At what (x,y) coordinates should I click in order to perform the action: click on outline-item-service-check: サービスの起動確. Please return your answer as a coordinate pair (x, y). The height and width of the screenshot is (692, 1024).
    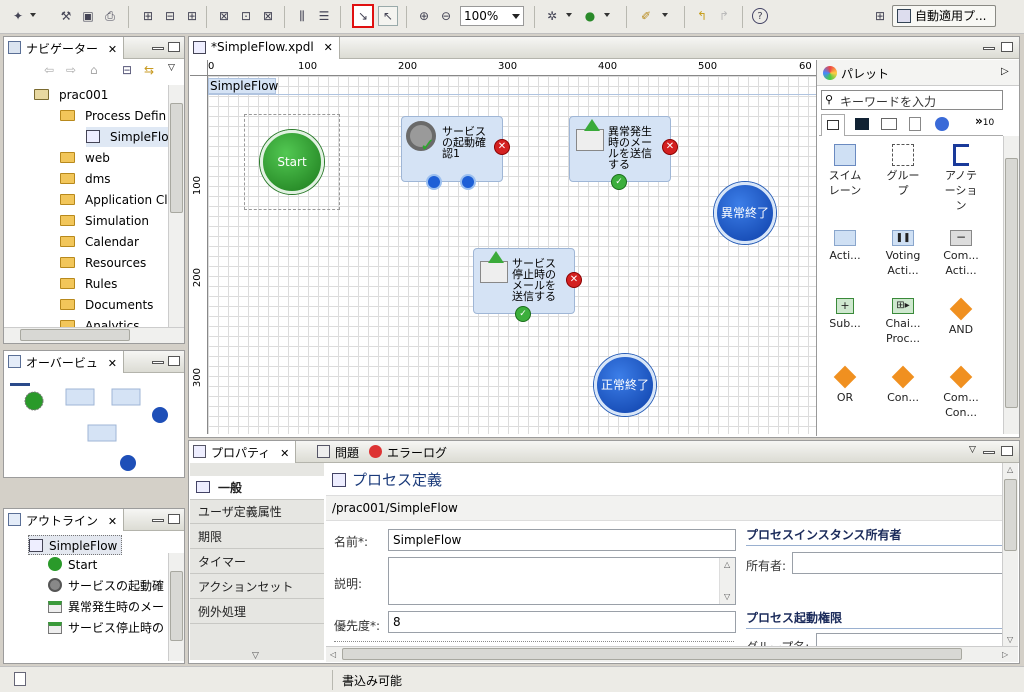
    Looking at the image, I should click on (106, 586).